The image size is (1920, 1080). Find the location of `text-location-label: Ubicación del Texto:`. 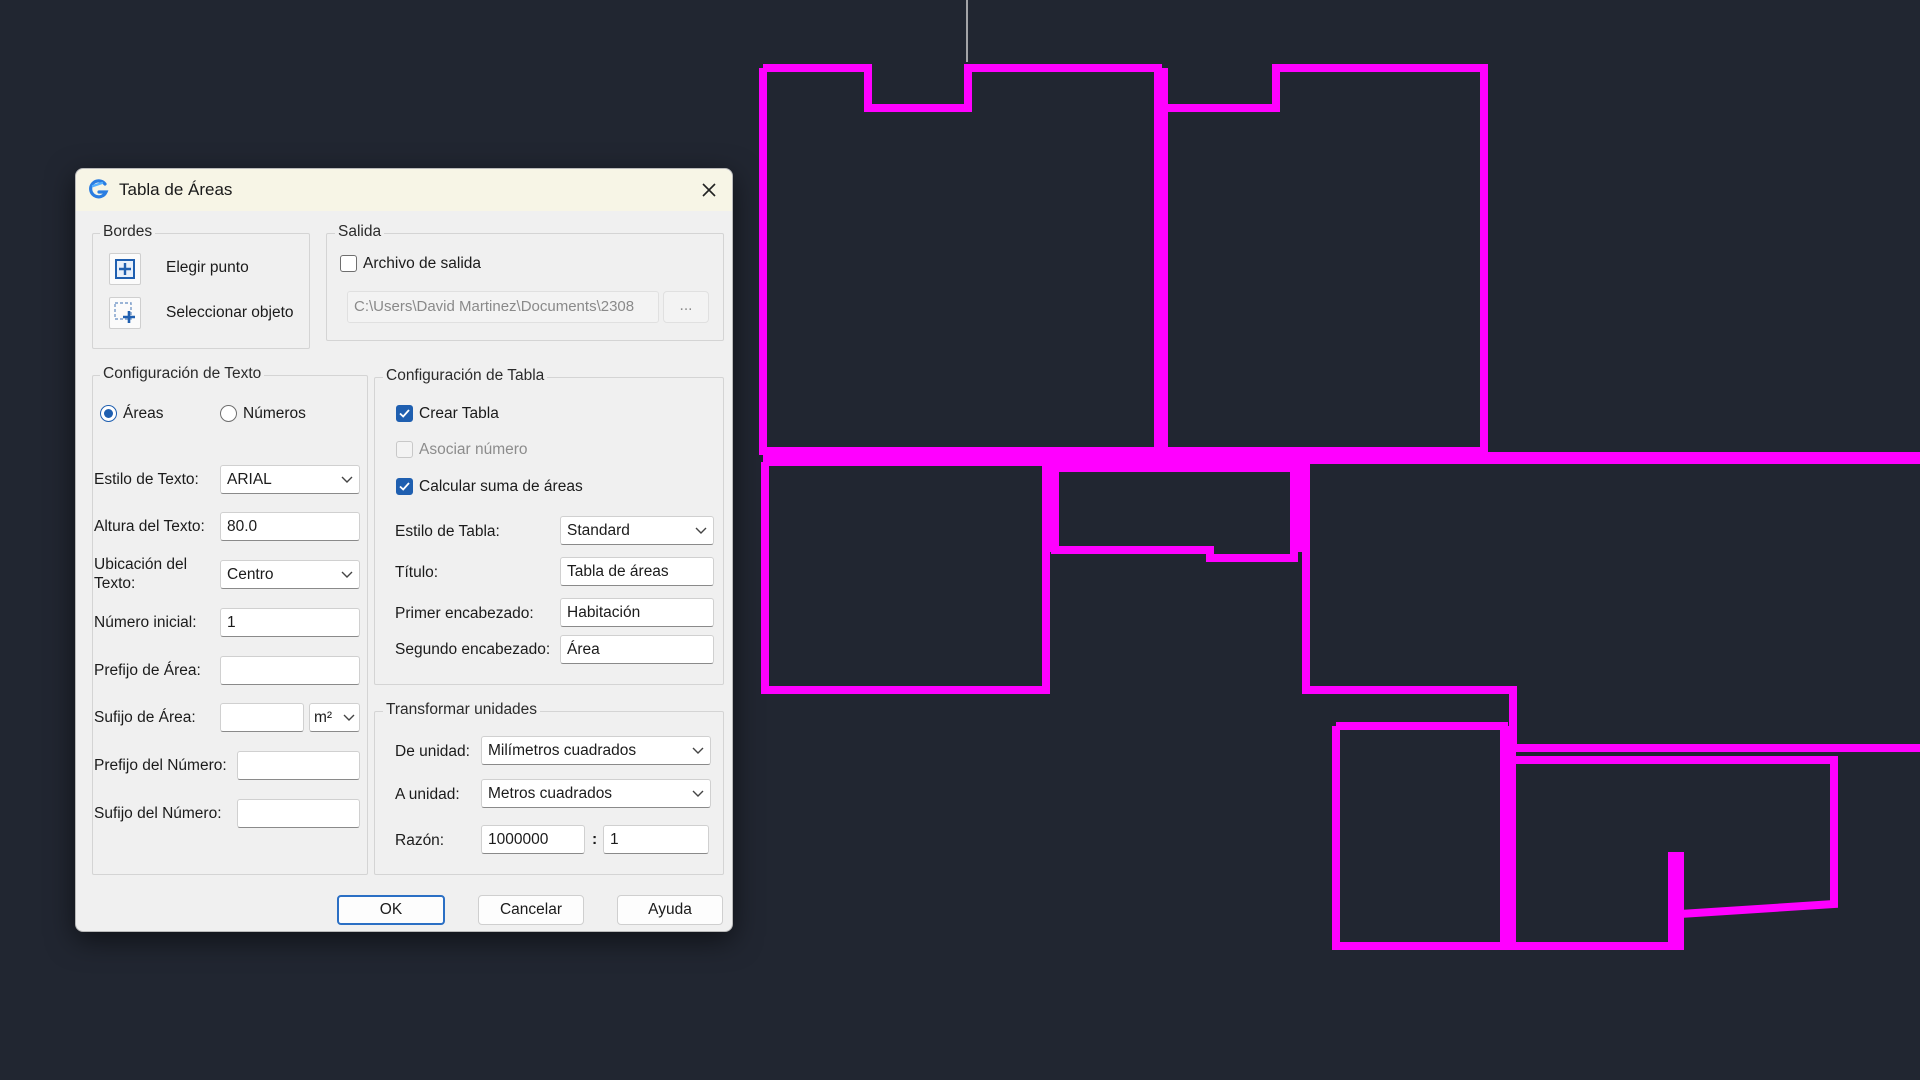

text-location-label: Ubicación del Texto: is located at coordinates (141, 574).